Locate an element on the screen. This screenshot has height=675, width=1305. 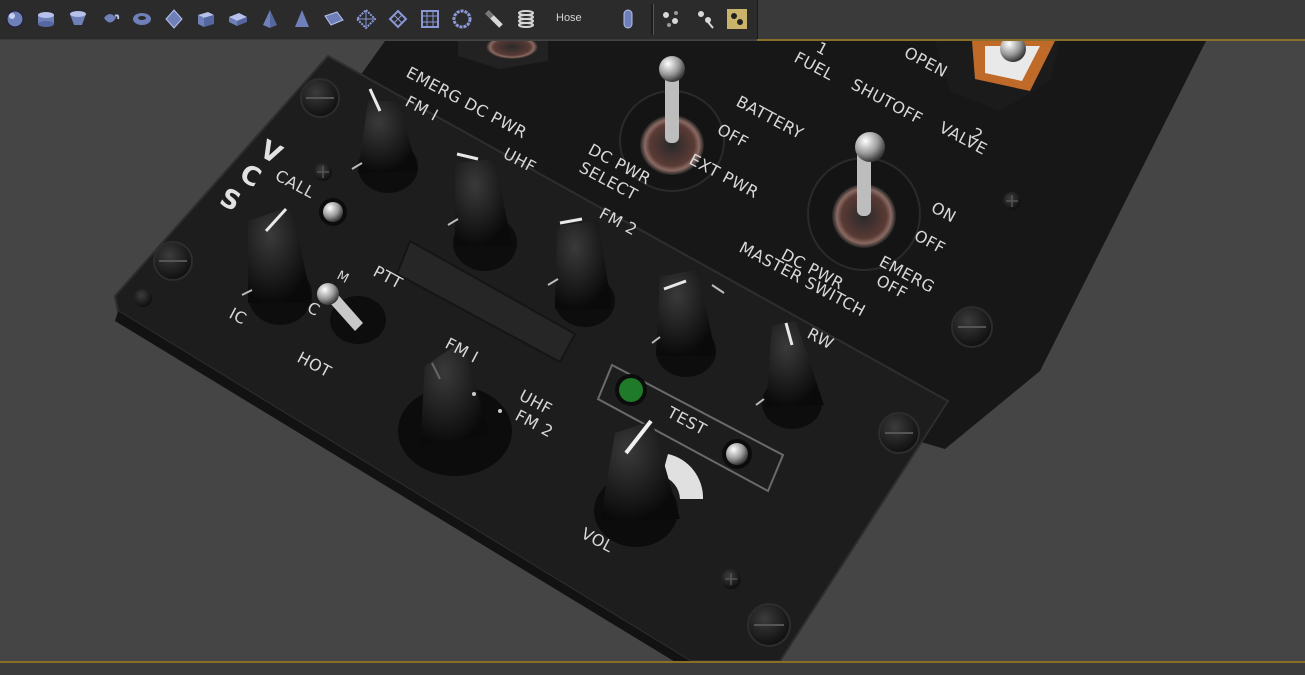
spring-icon is located at coordinates (526, 19).